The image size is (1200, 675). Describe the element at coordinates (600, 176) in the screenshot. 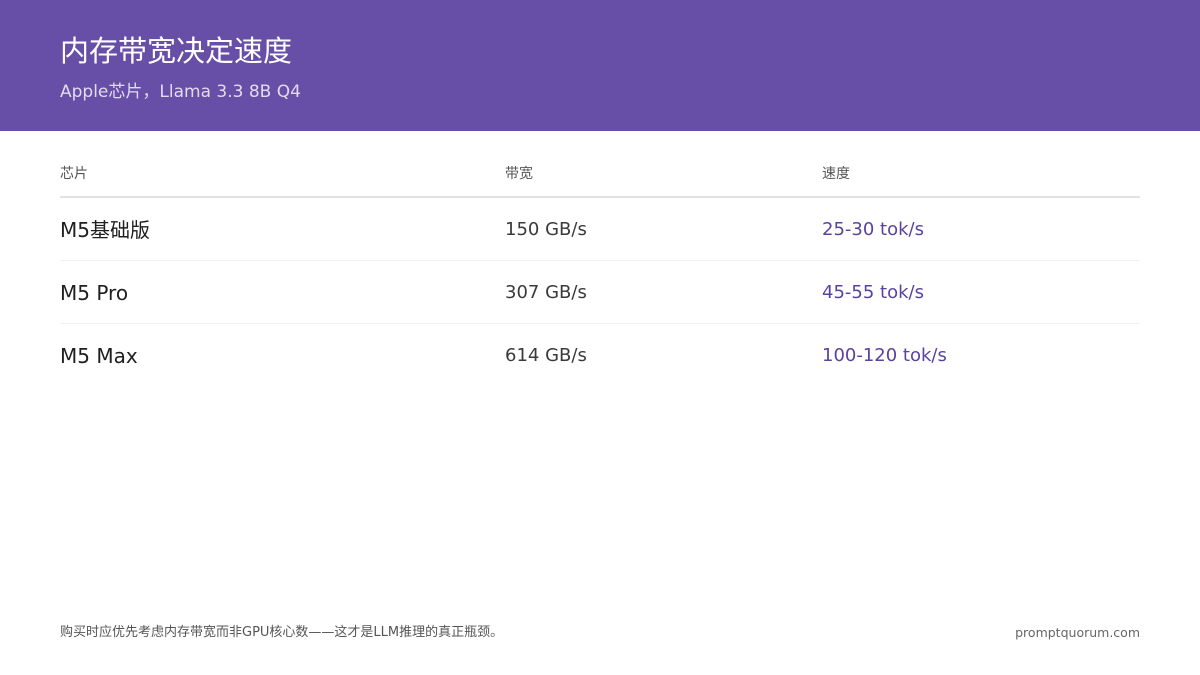

I see `table-header: 芯片 带宽 速度` at that location.